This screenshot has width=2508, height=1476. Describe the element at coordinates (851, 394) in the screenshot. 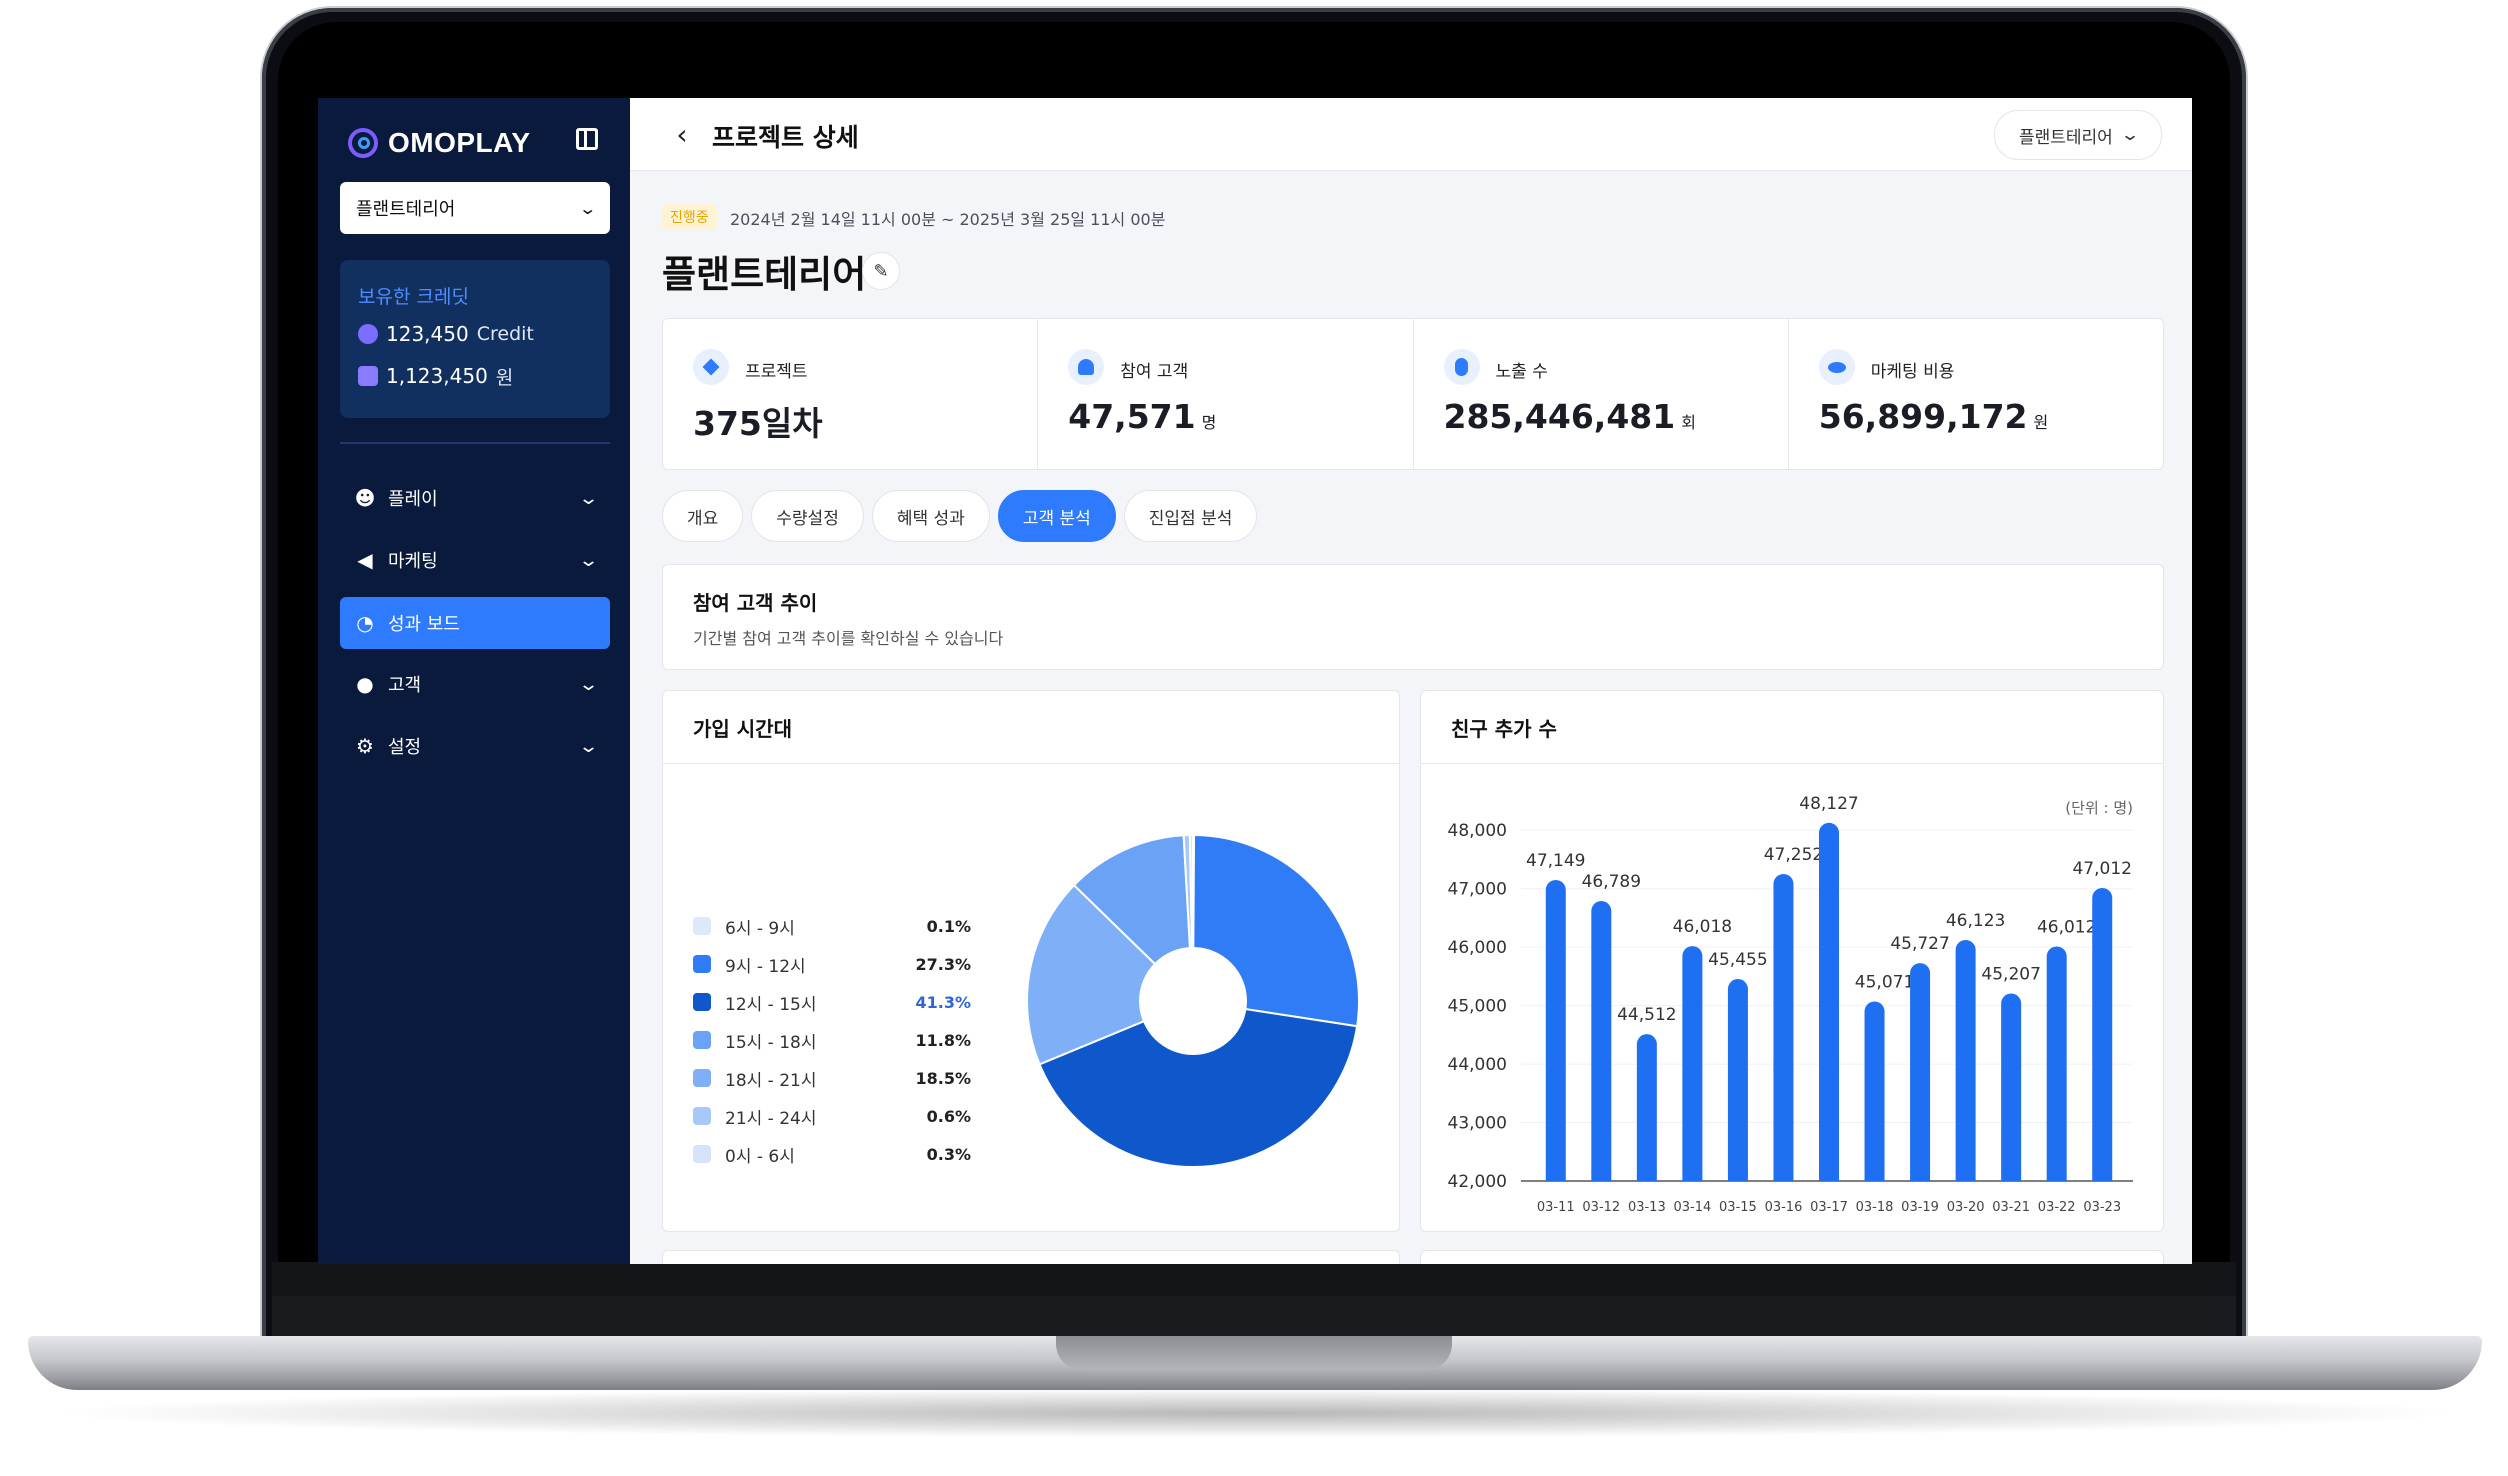

I see `stat-project-days: 프로젝트 375일차` at that location.